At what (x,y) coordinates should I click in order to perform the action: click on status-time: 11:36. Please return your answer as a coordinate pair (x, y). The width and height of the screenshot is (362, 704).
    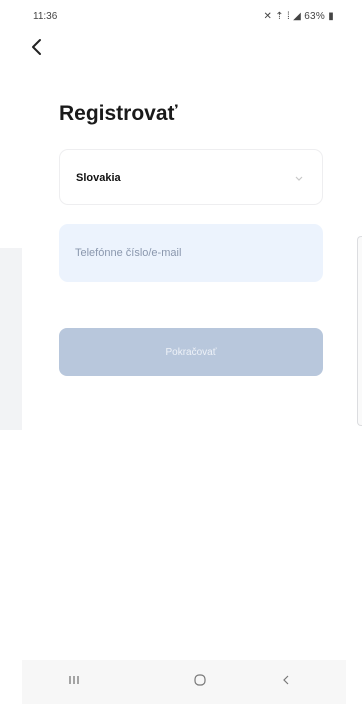
    Looking at the image, I should click on (45, 16).